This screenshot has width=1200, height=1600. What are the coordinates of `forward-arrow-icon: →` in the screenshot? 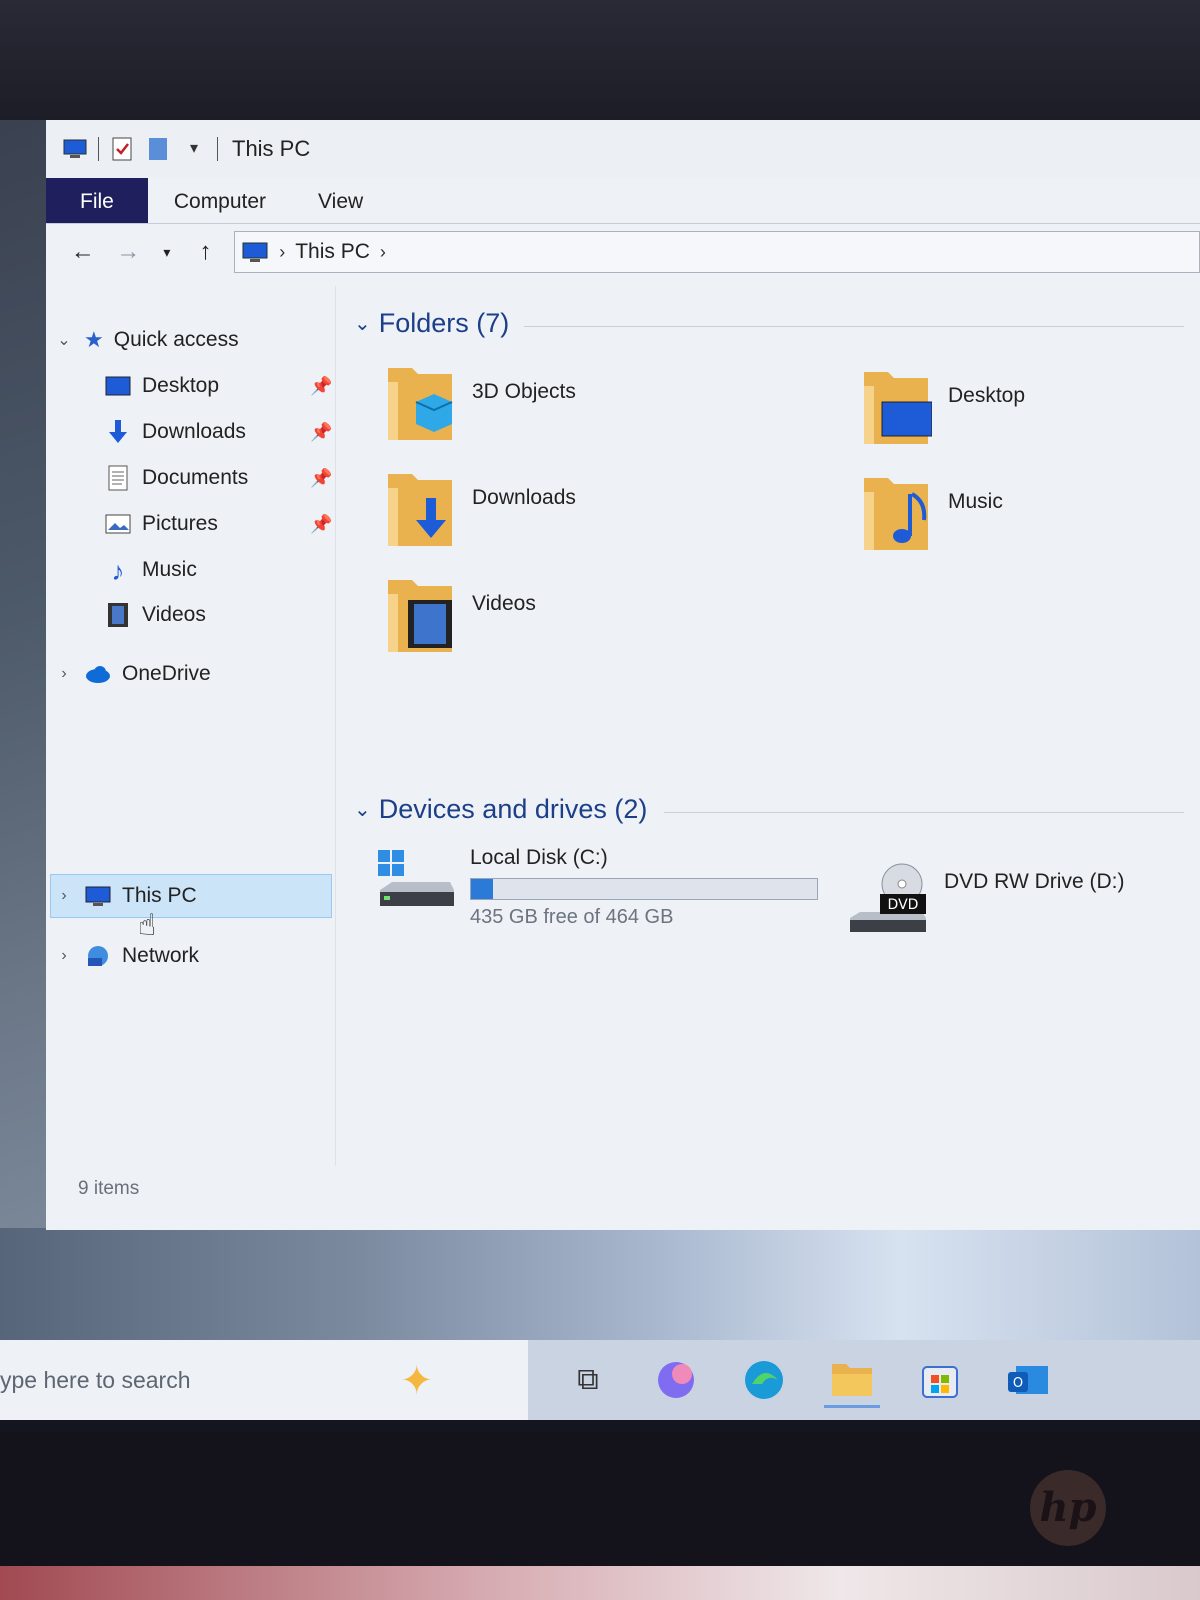 It's located at (129, 252).